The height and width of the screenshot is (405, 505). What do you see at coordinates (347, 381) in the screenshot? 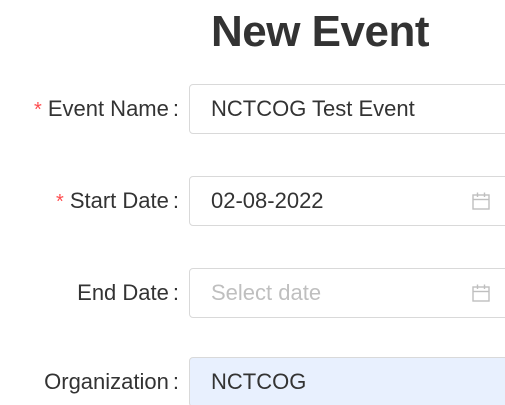
I see `organization-input: NCTCOG` at bounding box center [347, 381].